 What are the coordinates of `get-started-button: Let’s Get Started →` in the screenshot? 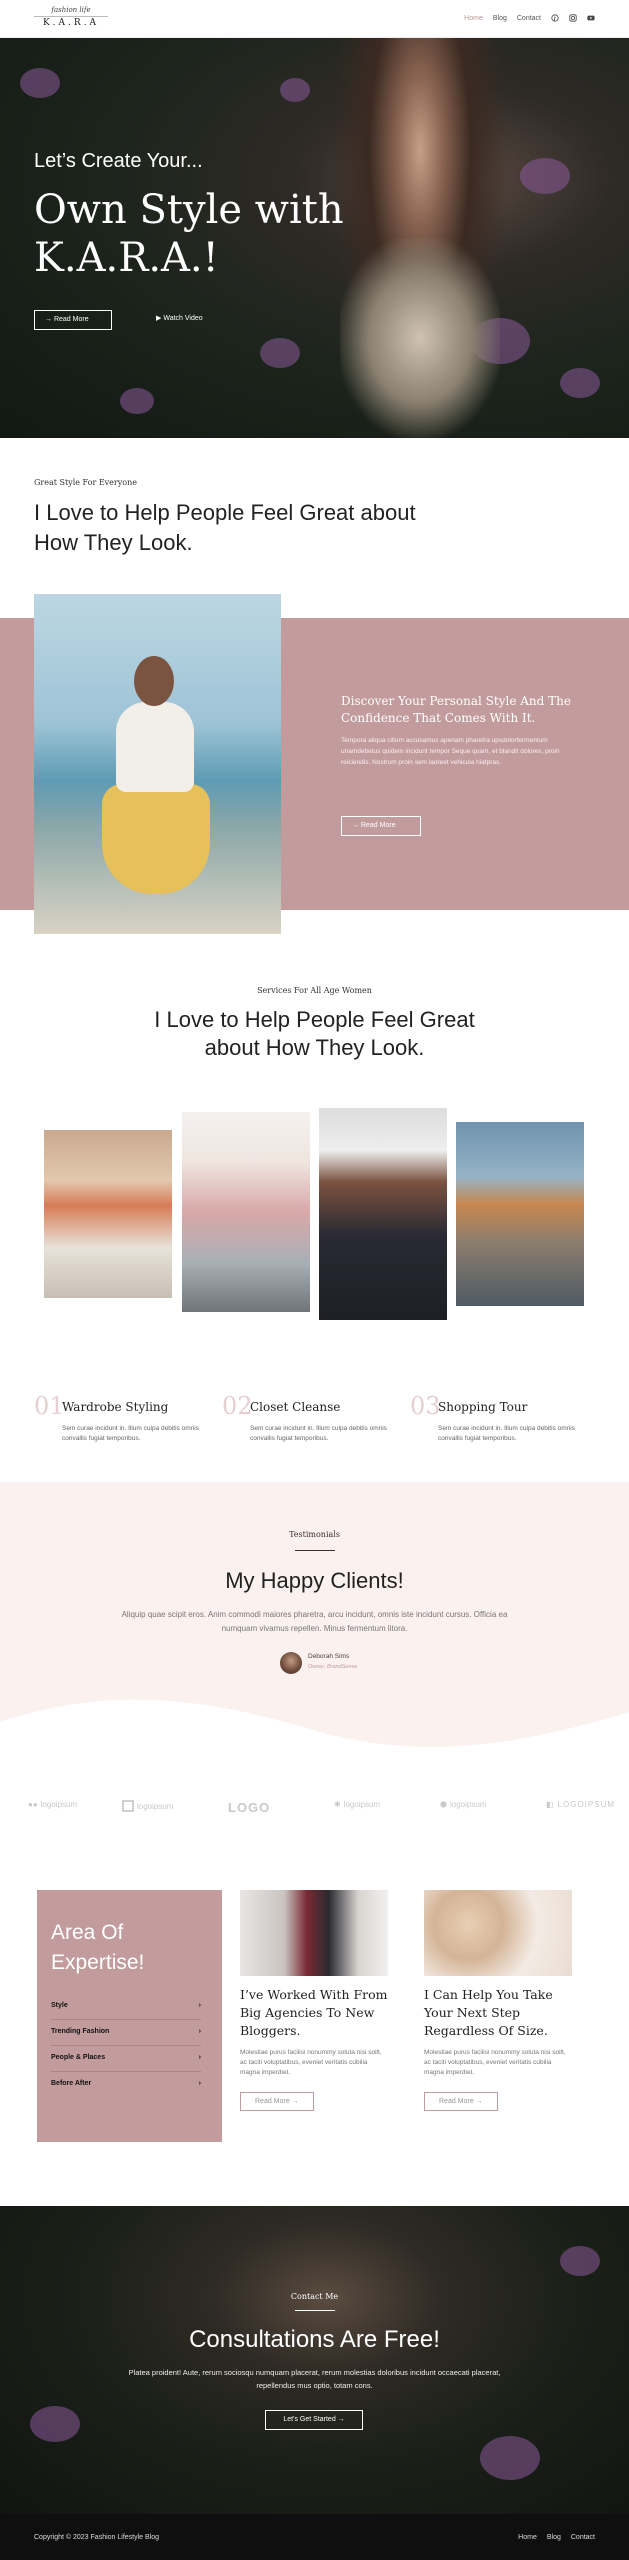 It's located at (314, 2420).